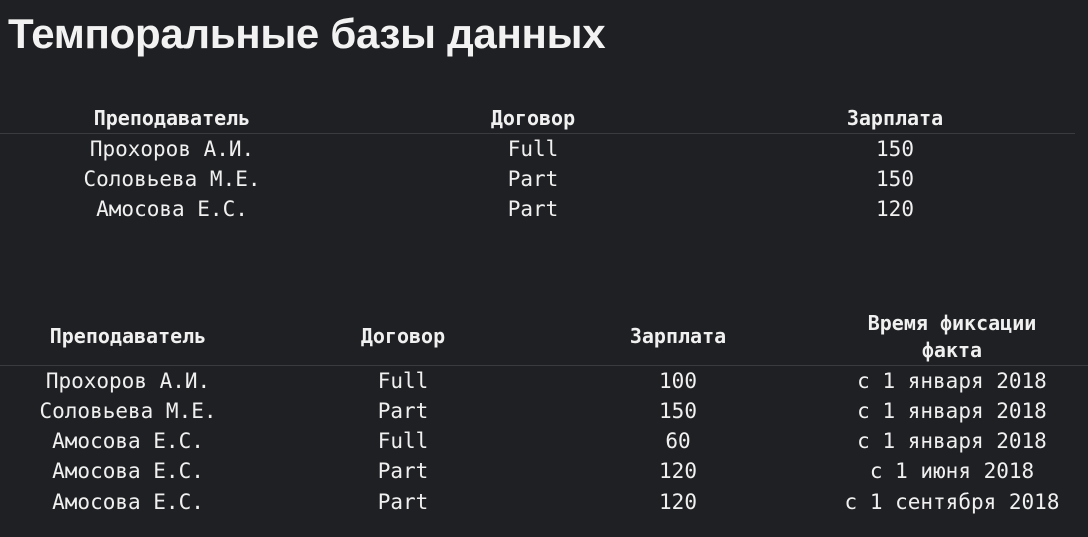 The width and height of the screenshot is (1088, 537). I want to click on column-header-fact-time-line2: факта, so click(952, 350).